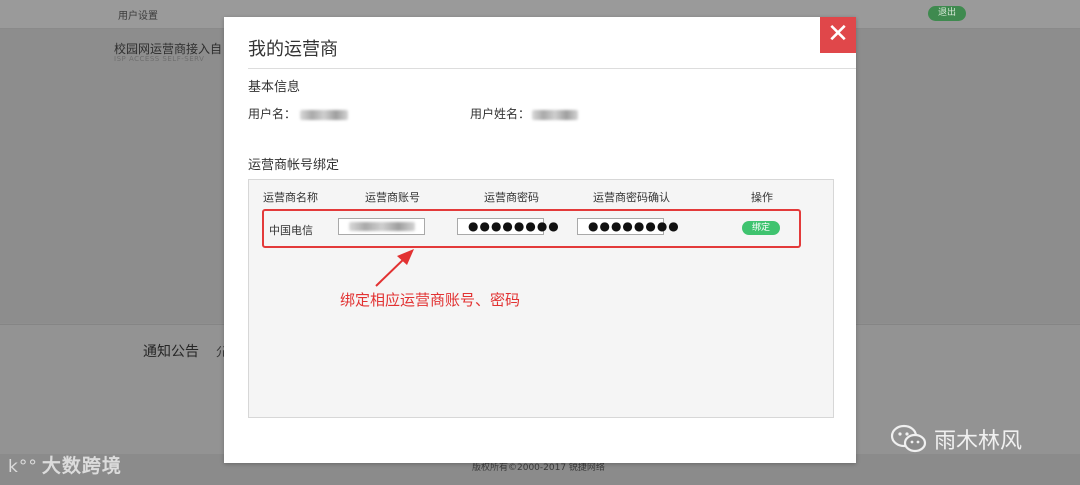  Describe the element at coordinates (171, 352) in the screenshot. I see `notice-title: 通知公告` at that location.